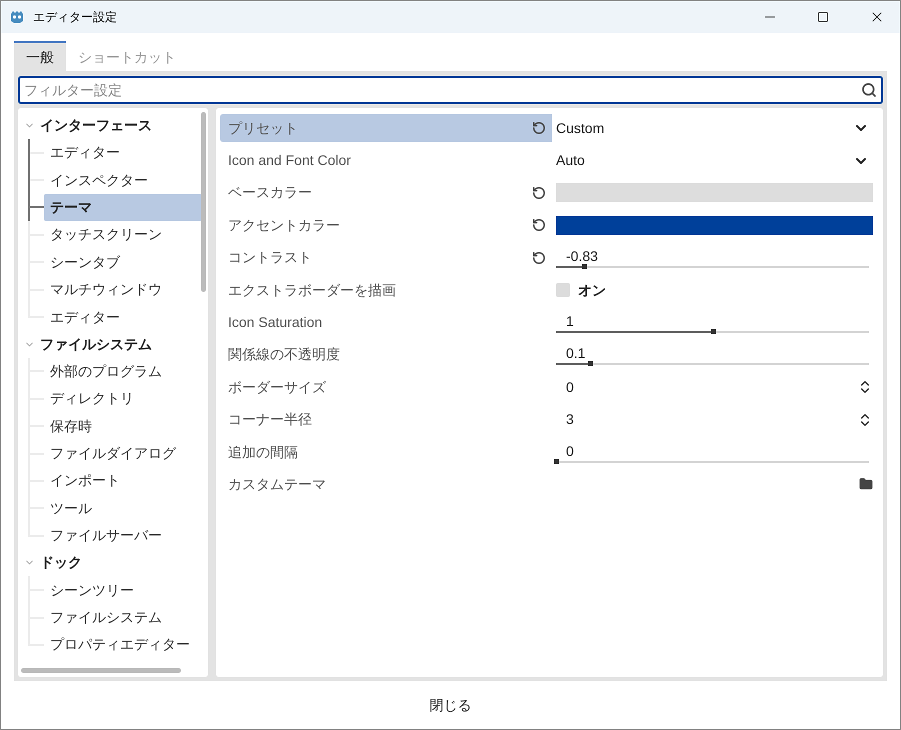 This screenshot has height=730, width=901. What do you see at coordinates (123, 536) in the screenshot?
I see `tree-item: ファイルサーバー` at bounding box center [123, 536].